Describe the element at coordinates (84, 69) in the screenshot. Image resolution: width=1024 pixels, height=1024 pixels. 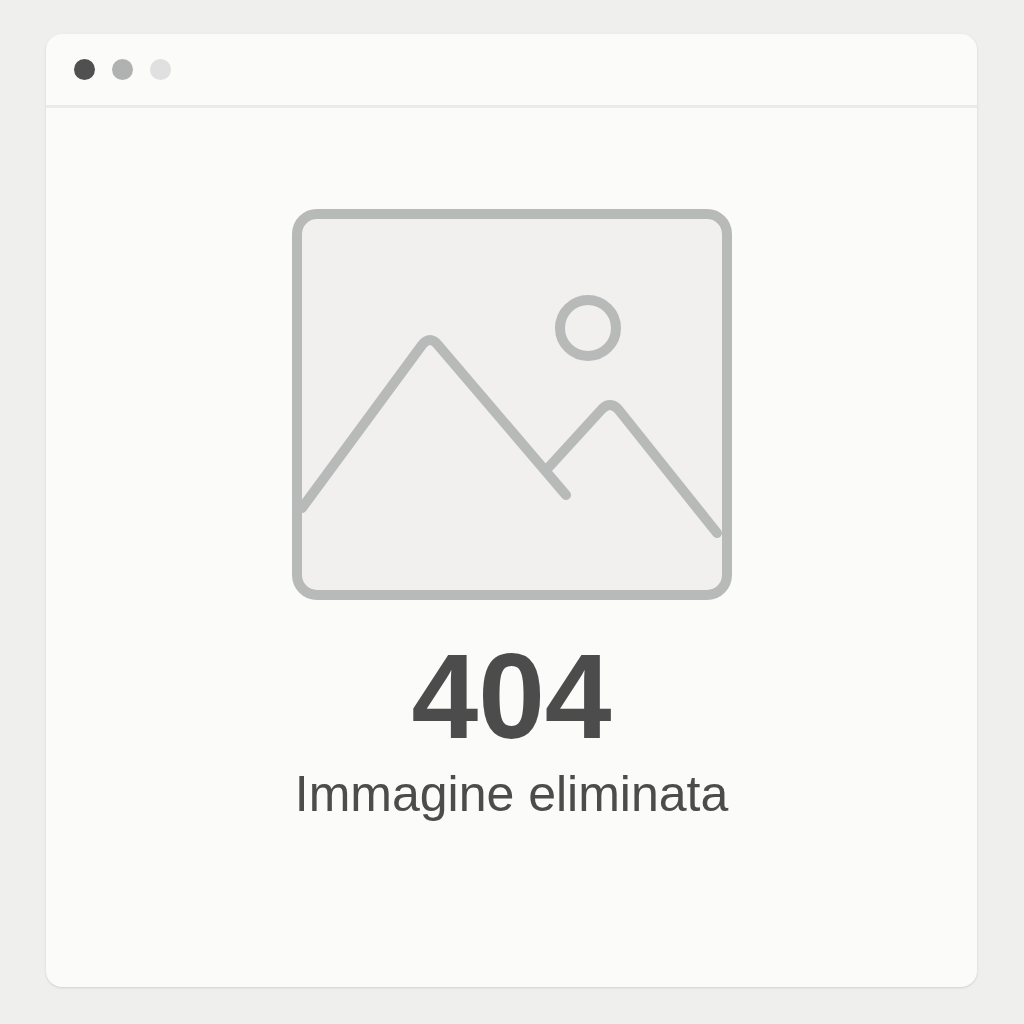
I see `window-control` at that location.